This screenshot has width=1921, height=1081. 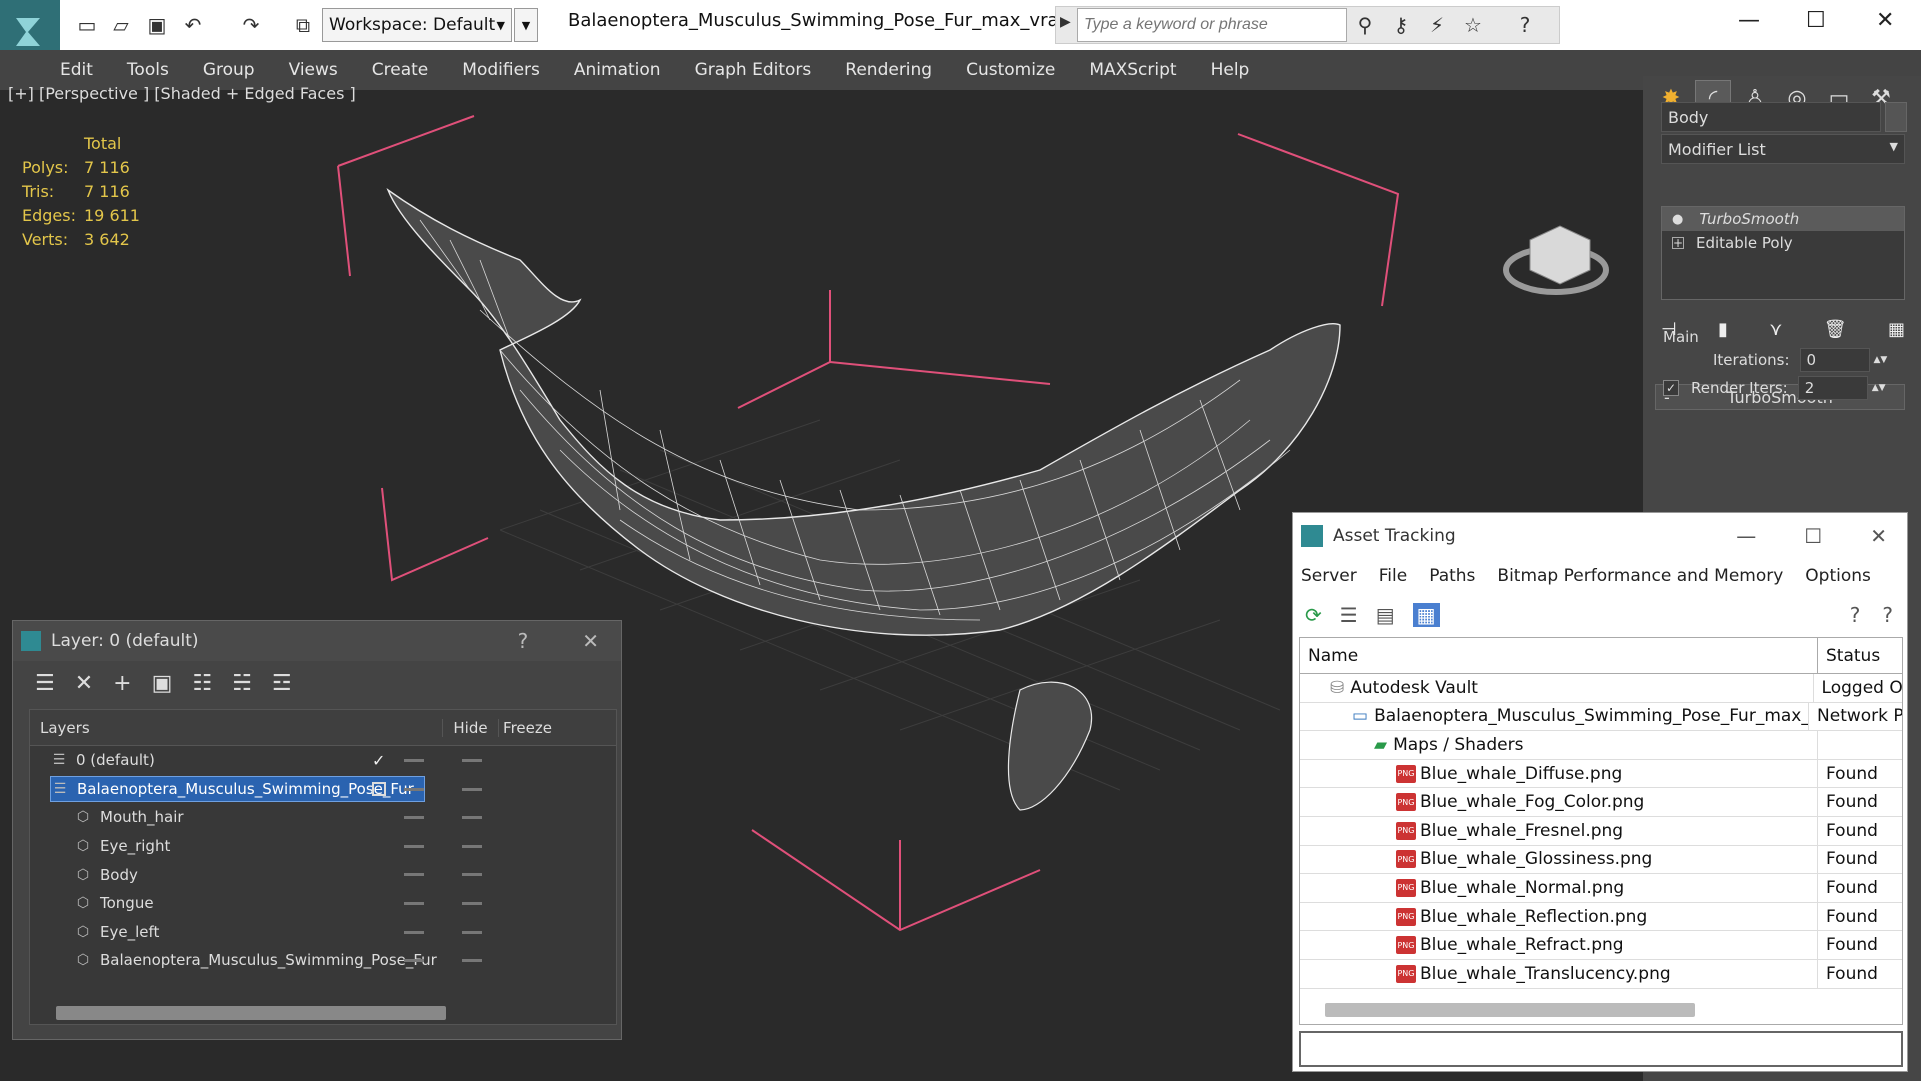 What do you see at coordinates (114, 903) in the screenshot?
I see `layer-row-name: ⬡ Tongue` at bounding box center [114, 903].